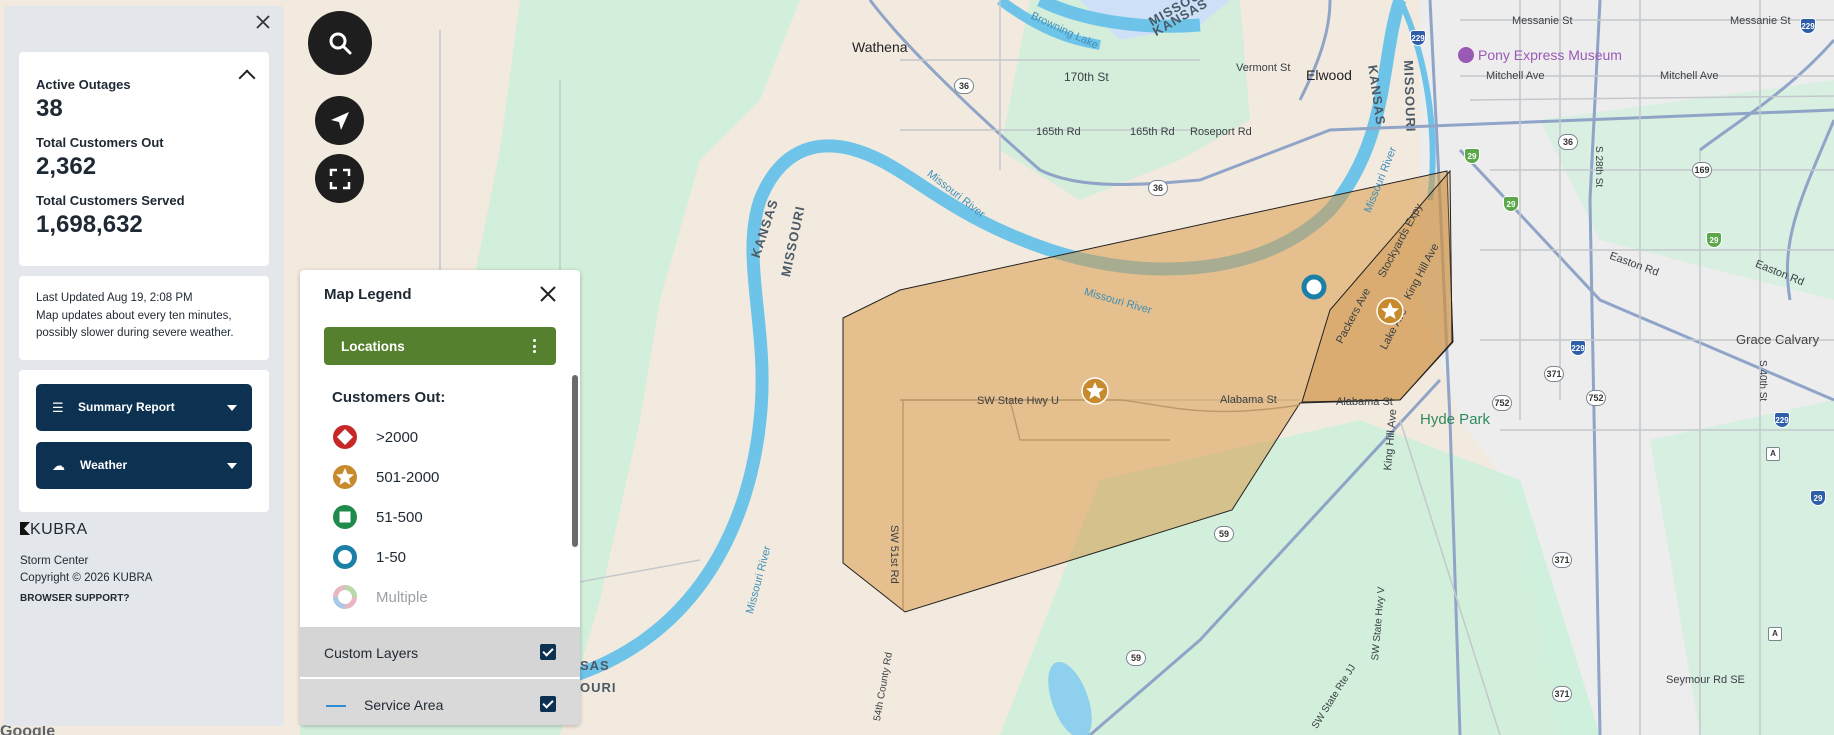 This screenshot has height=735, width=1834. I want to click on kubra-logo: KUBRA, so click(54, 530).